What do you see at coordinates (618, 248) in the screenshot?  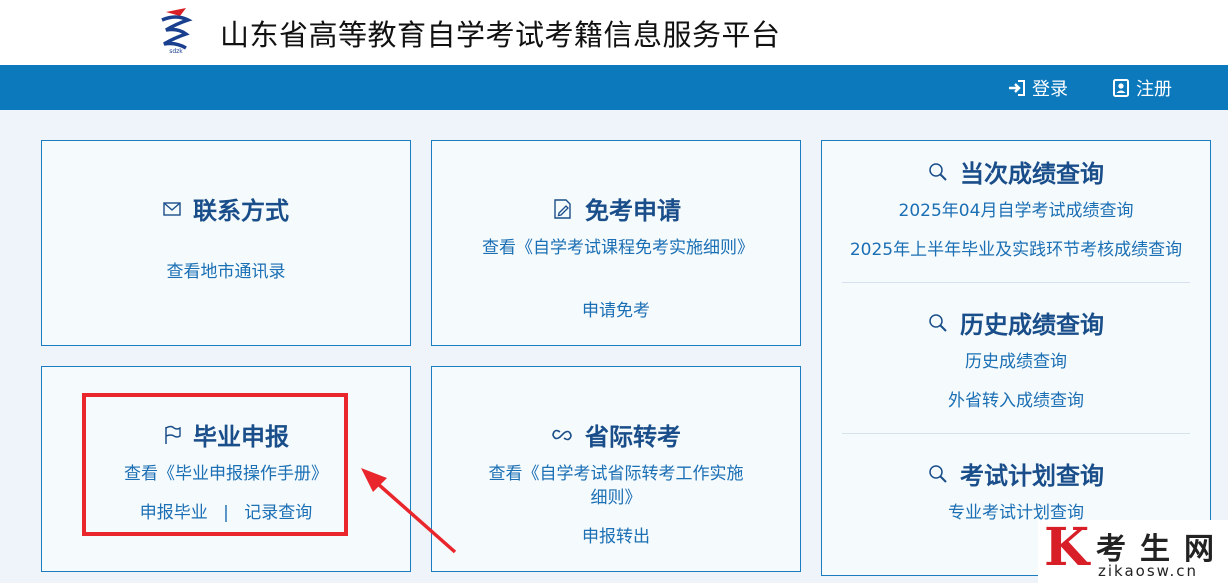 I see `exemption-rules-link: 查看《自学考试课程免考实施细则》` at bounding box center [618, 248].